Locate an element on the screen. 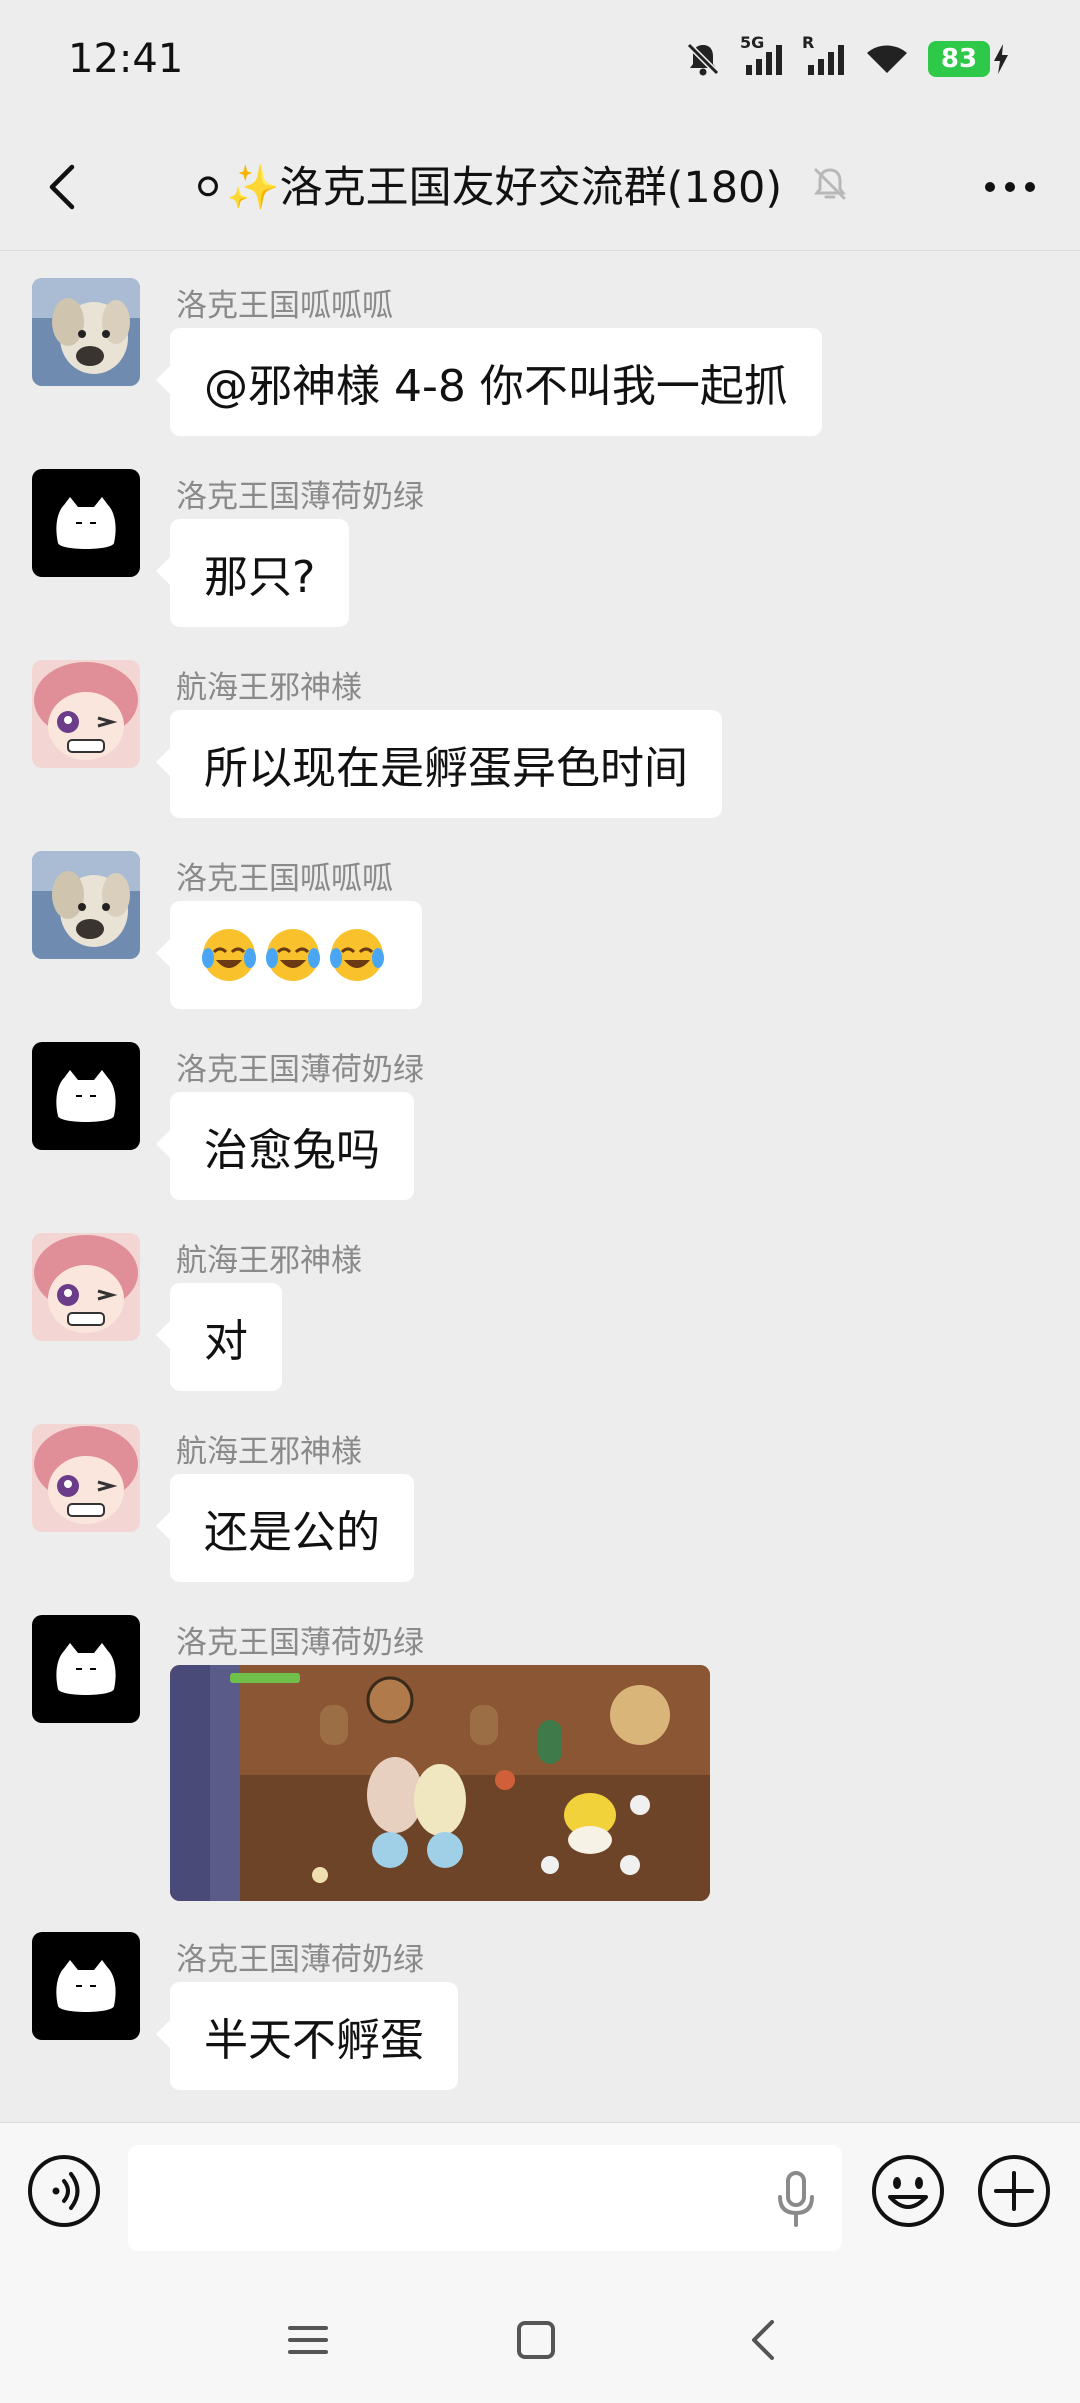  more-dots-icon is located at coordinates (1010, 187).